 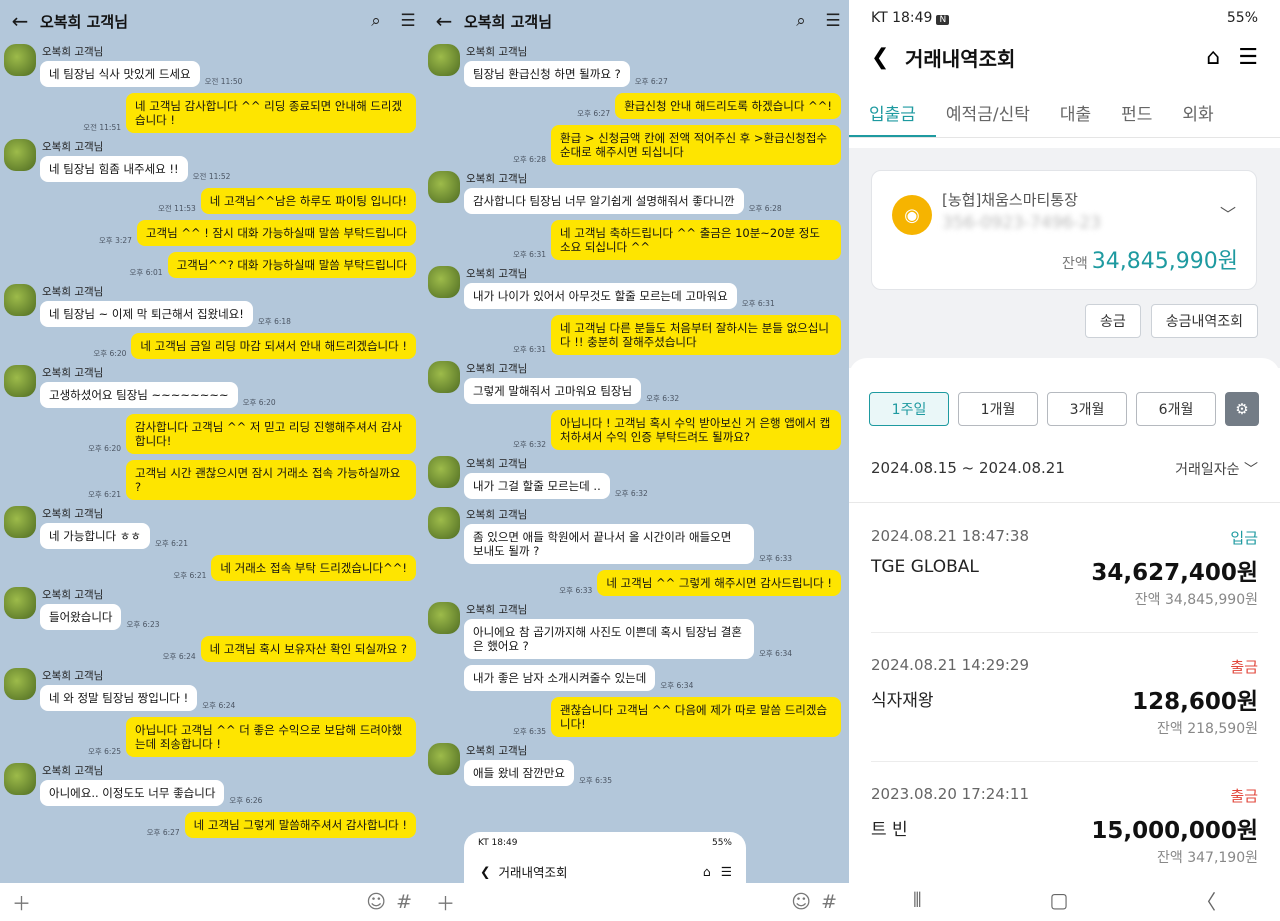 I want to click on message-bubble: 아니에요 참 곱기까지해 사진도 이쁜데 혹시 팀장님 결혼은 했어요 ?, so click(x=609, y=639).